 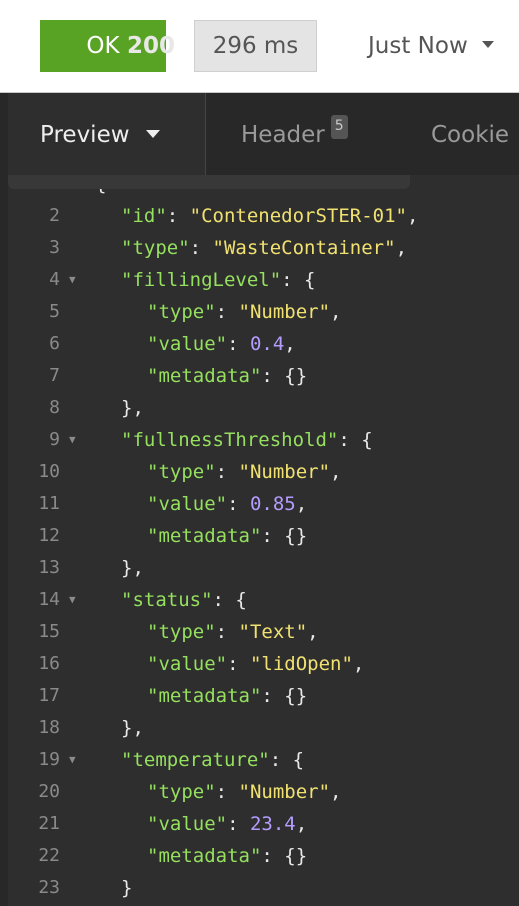 I want to click on tab-cookie-label: Cookie, so click(x=470, y=135).